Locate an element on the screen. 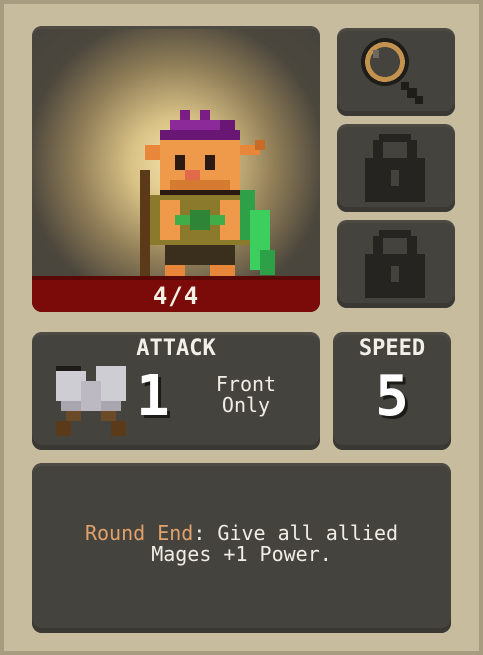 The width and height of the screenshot is (483, 655). attack-target: Front Only is located at coordinates (246, 394).